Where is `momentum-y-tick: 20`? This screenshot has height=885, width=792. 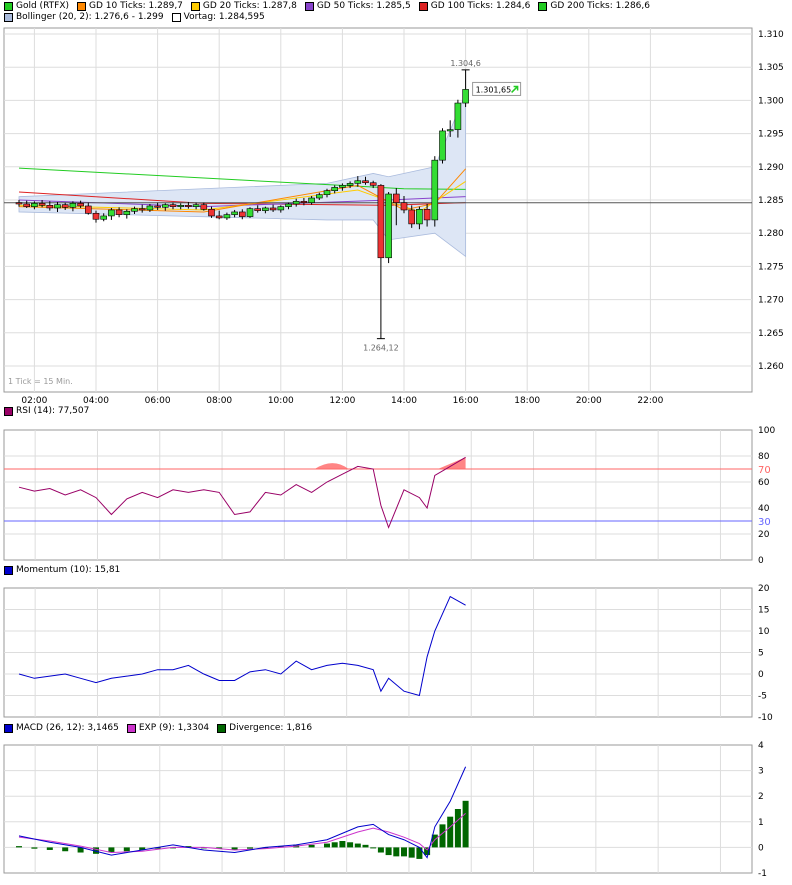 momentum-y-tick: 20 is located at coordinates (764, 589).